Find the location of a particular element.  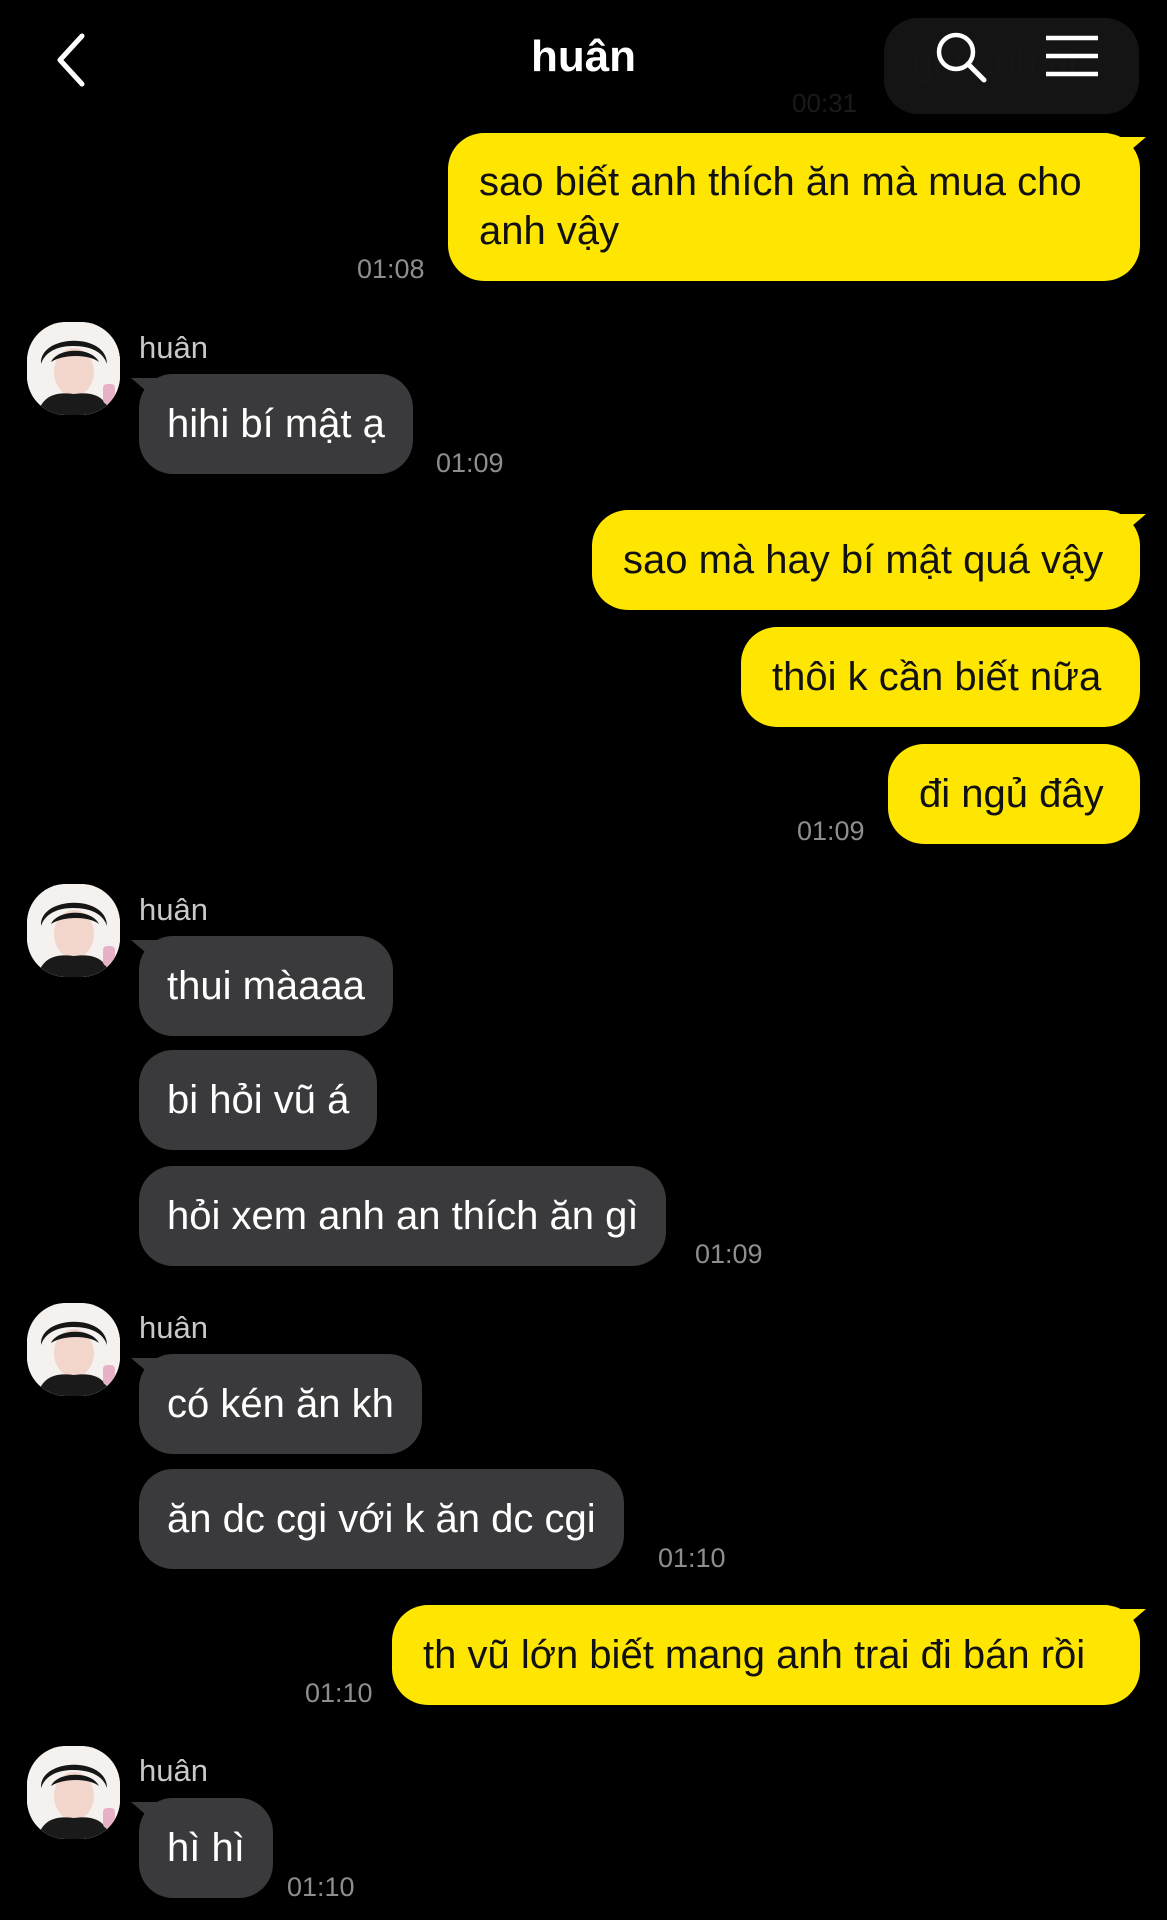

message-text: sao mà hay bí mật quá vậy is located at coordinates (863, 559).